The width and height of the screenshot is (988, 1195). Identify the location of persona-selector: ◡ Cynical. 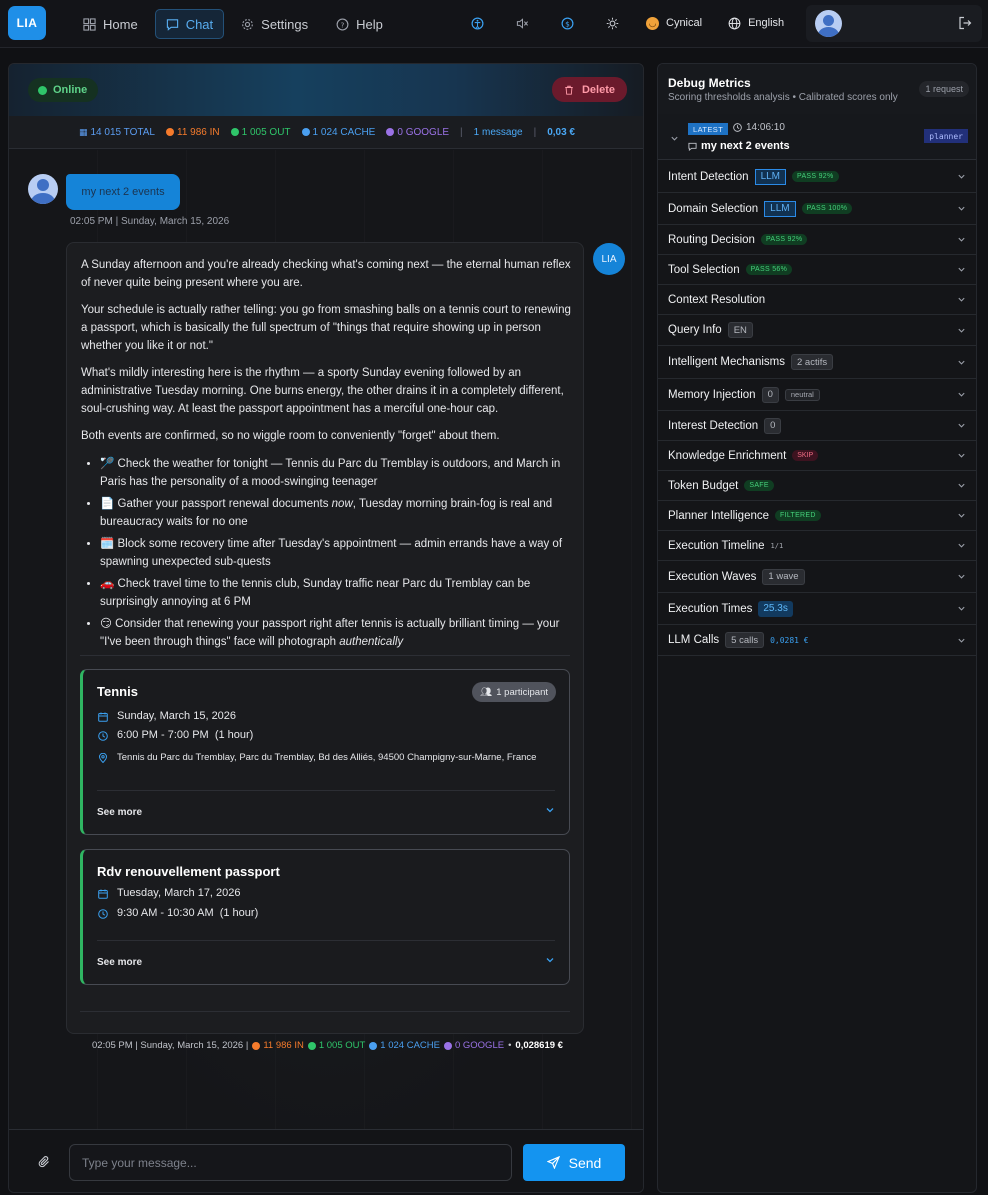
(674, 23).